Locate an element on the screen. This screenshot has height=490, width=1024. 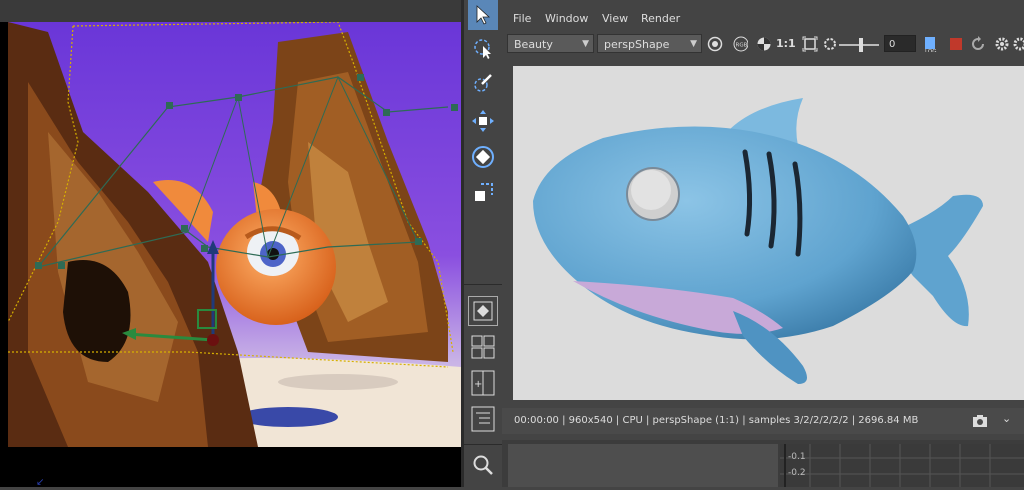
two-layout-icon: + is located at coordinates (483, 383).